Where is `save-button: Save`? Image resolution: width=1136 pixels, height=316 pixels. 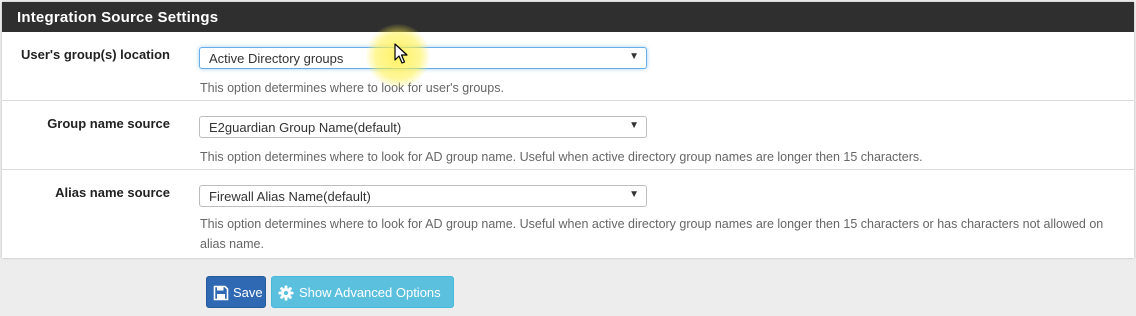
save-button: Save is located at coordinates (236, 292).